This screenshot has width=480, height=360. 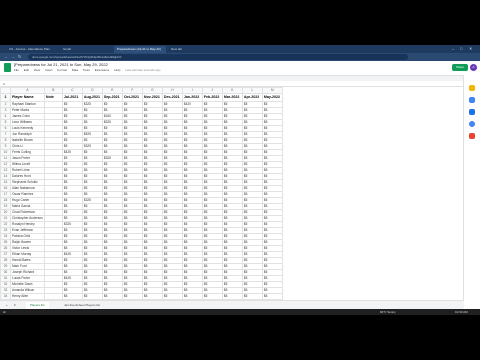 I want to click on column-title-cell: May-2022, so click(x=272, y=97).